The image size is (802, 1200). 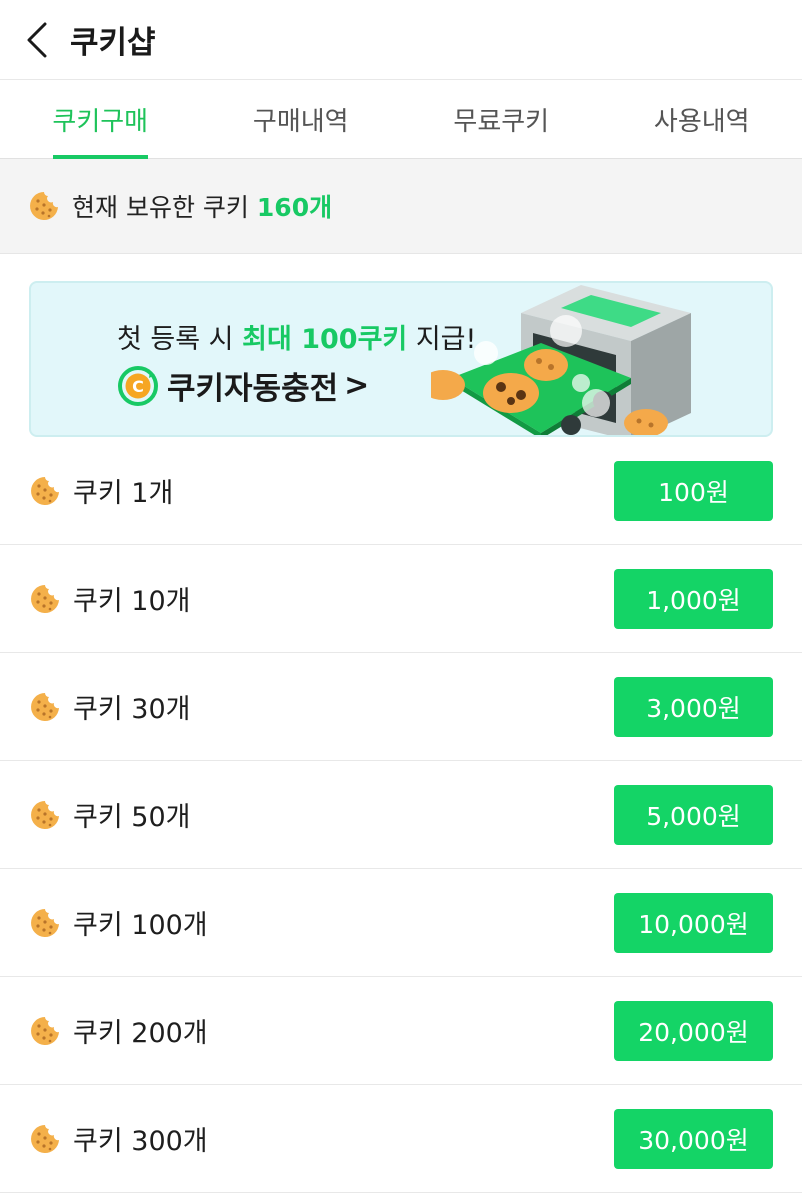 I want to click on list-item: 쿠키 200개 20,000원, so click(x=401, y=1031).